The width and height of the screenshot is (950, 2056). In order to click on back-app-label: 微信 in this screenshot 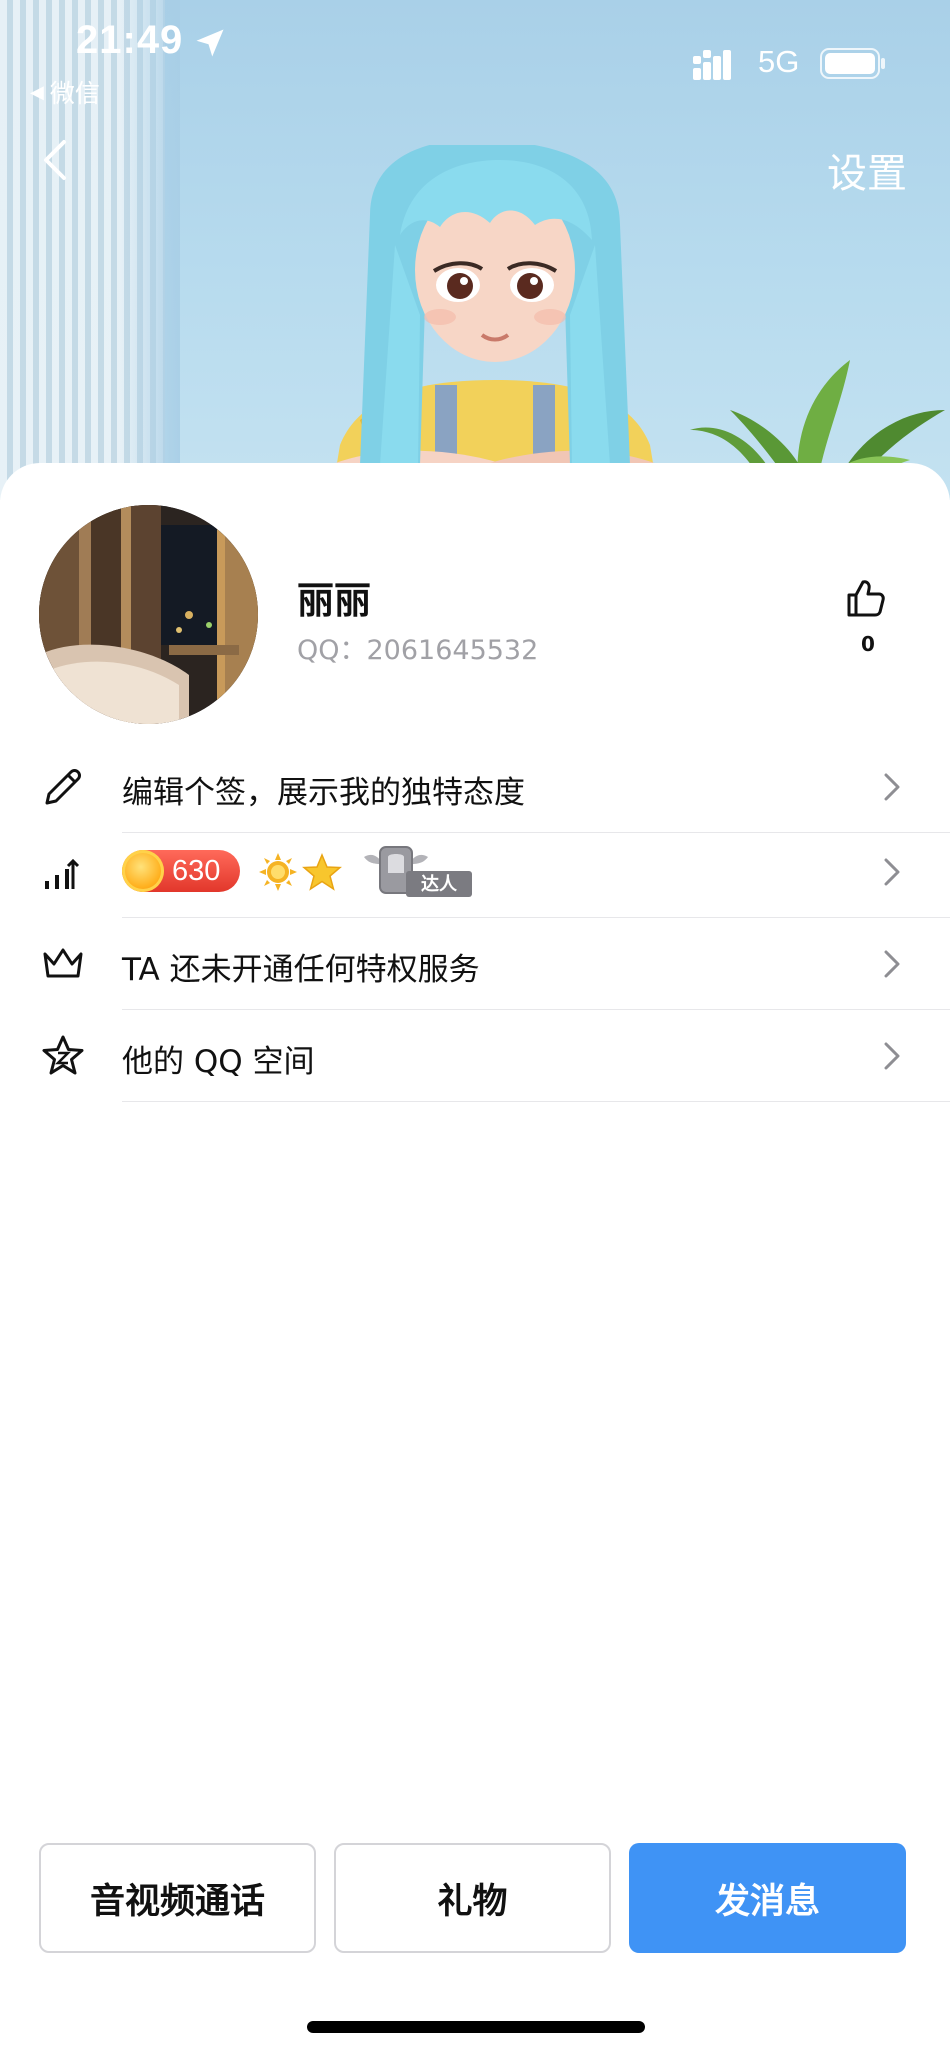, I will do `click(74, 93)`.